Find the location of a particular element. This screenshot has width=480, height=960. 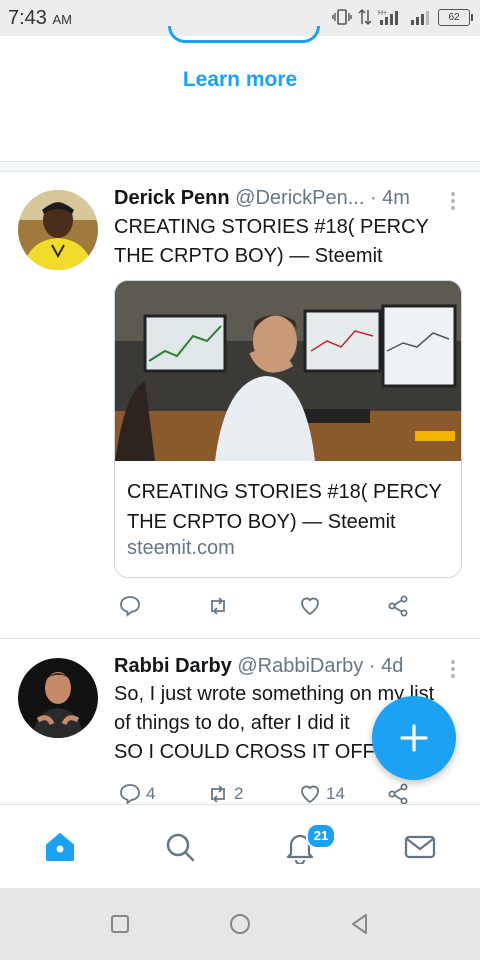

section-divider is located at coordinates (240, 166).